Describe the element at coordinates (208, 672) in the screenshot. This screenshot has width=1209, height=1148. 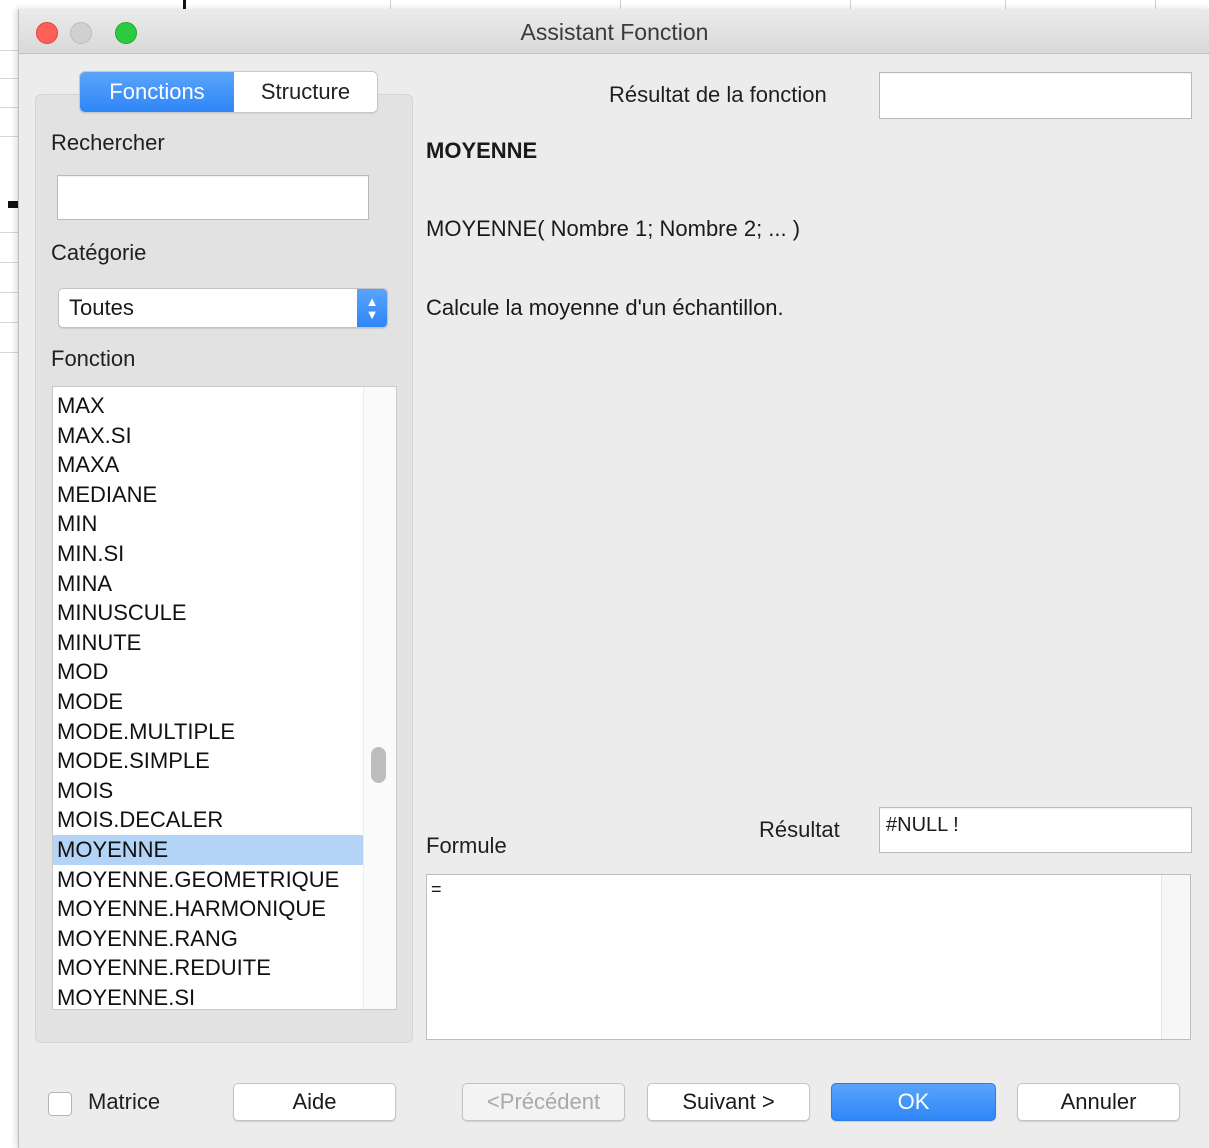
I see `function-list-item: MOD` at that location.